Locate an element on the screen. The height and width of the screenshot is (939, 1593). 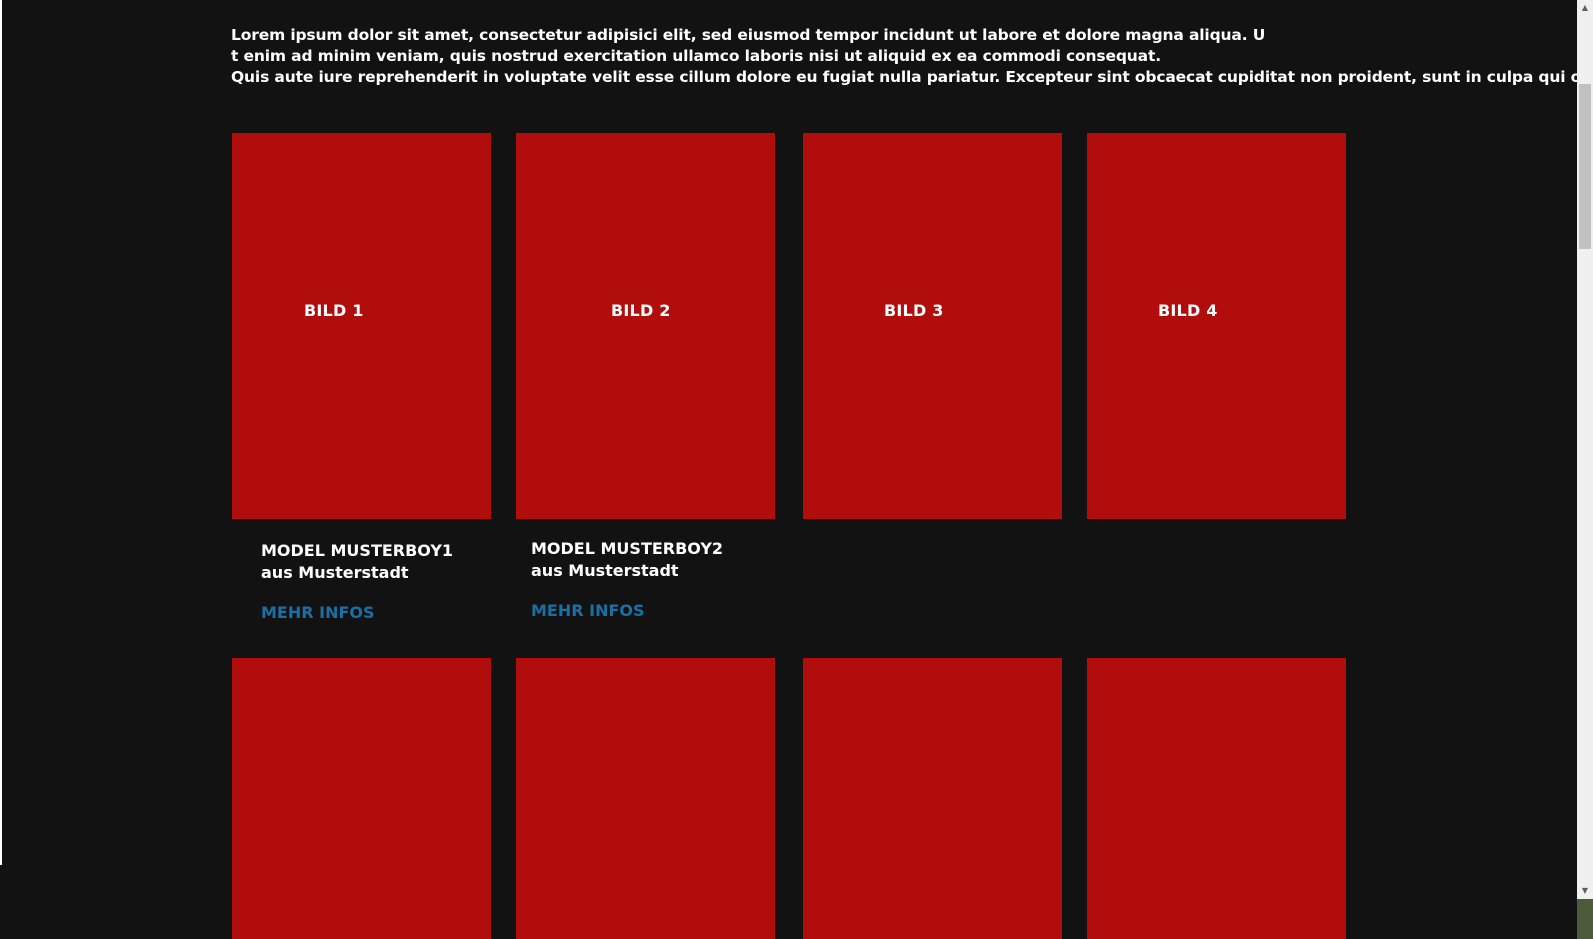
scroll-down-icon: ▼ is located at coordinates (1585, 891).